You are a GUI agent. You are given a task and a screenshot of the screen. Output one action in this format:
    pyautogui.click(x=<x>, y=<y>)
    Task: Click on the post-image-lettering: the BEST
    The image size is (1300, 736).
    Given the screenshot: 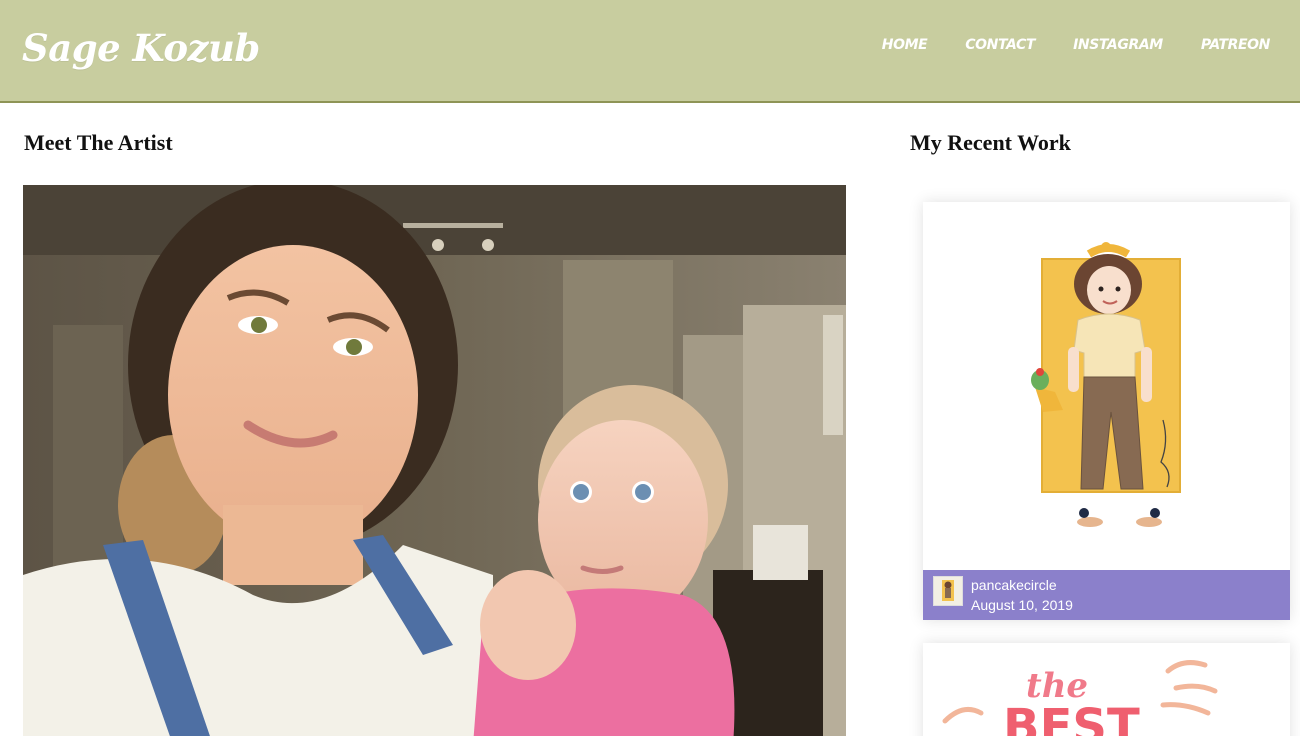 What is the action you would take?
    pyautogui.click(x=1106, y=689)
    